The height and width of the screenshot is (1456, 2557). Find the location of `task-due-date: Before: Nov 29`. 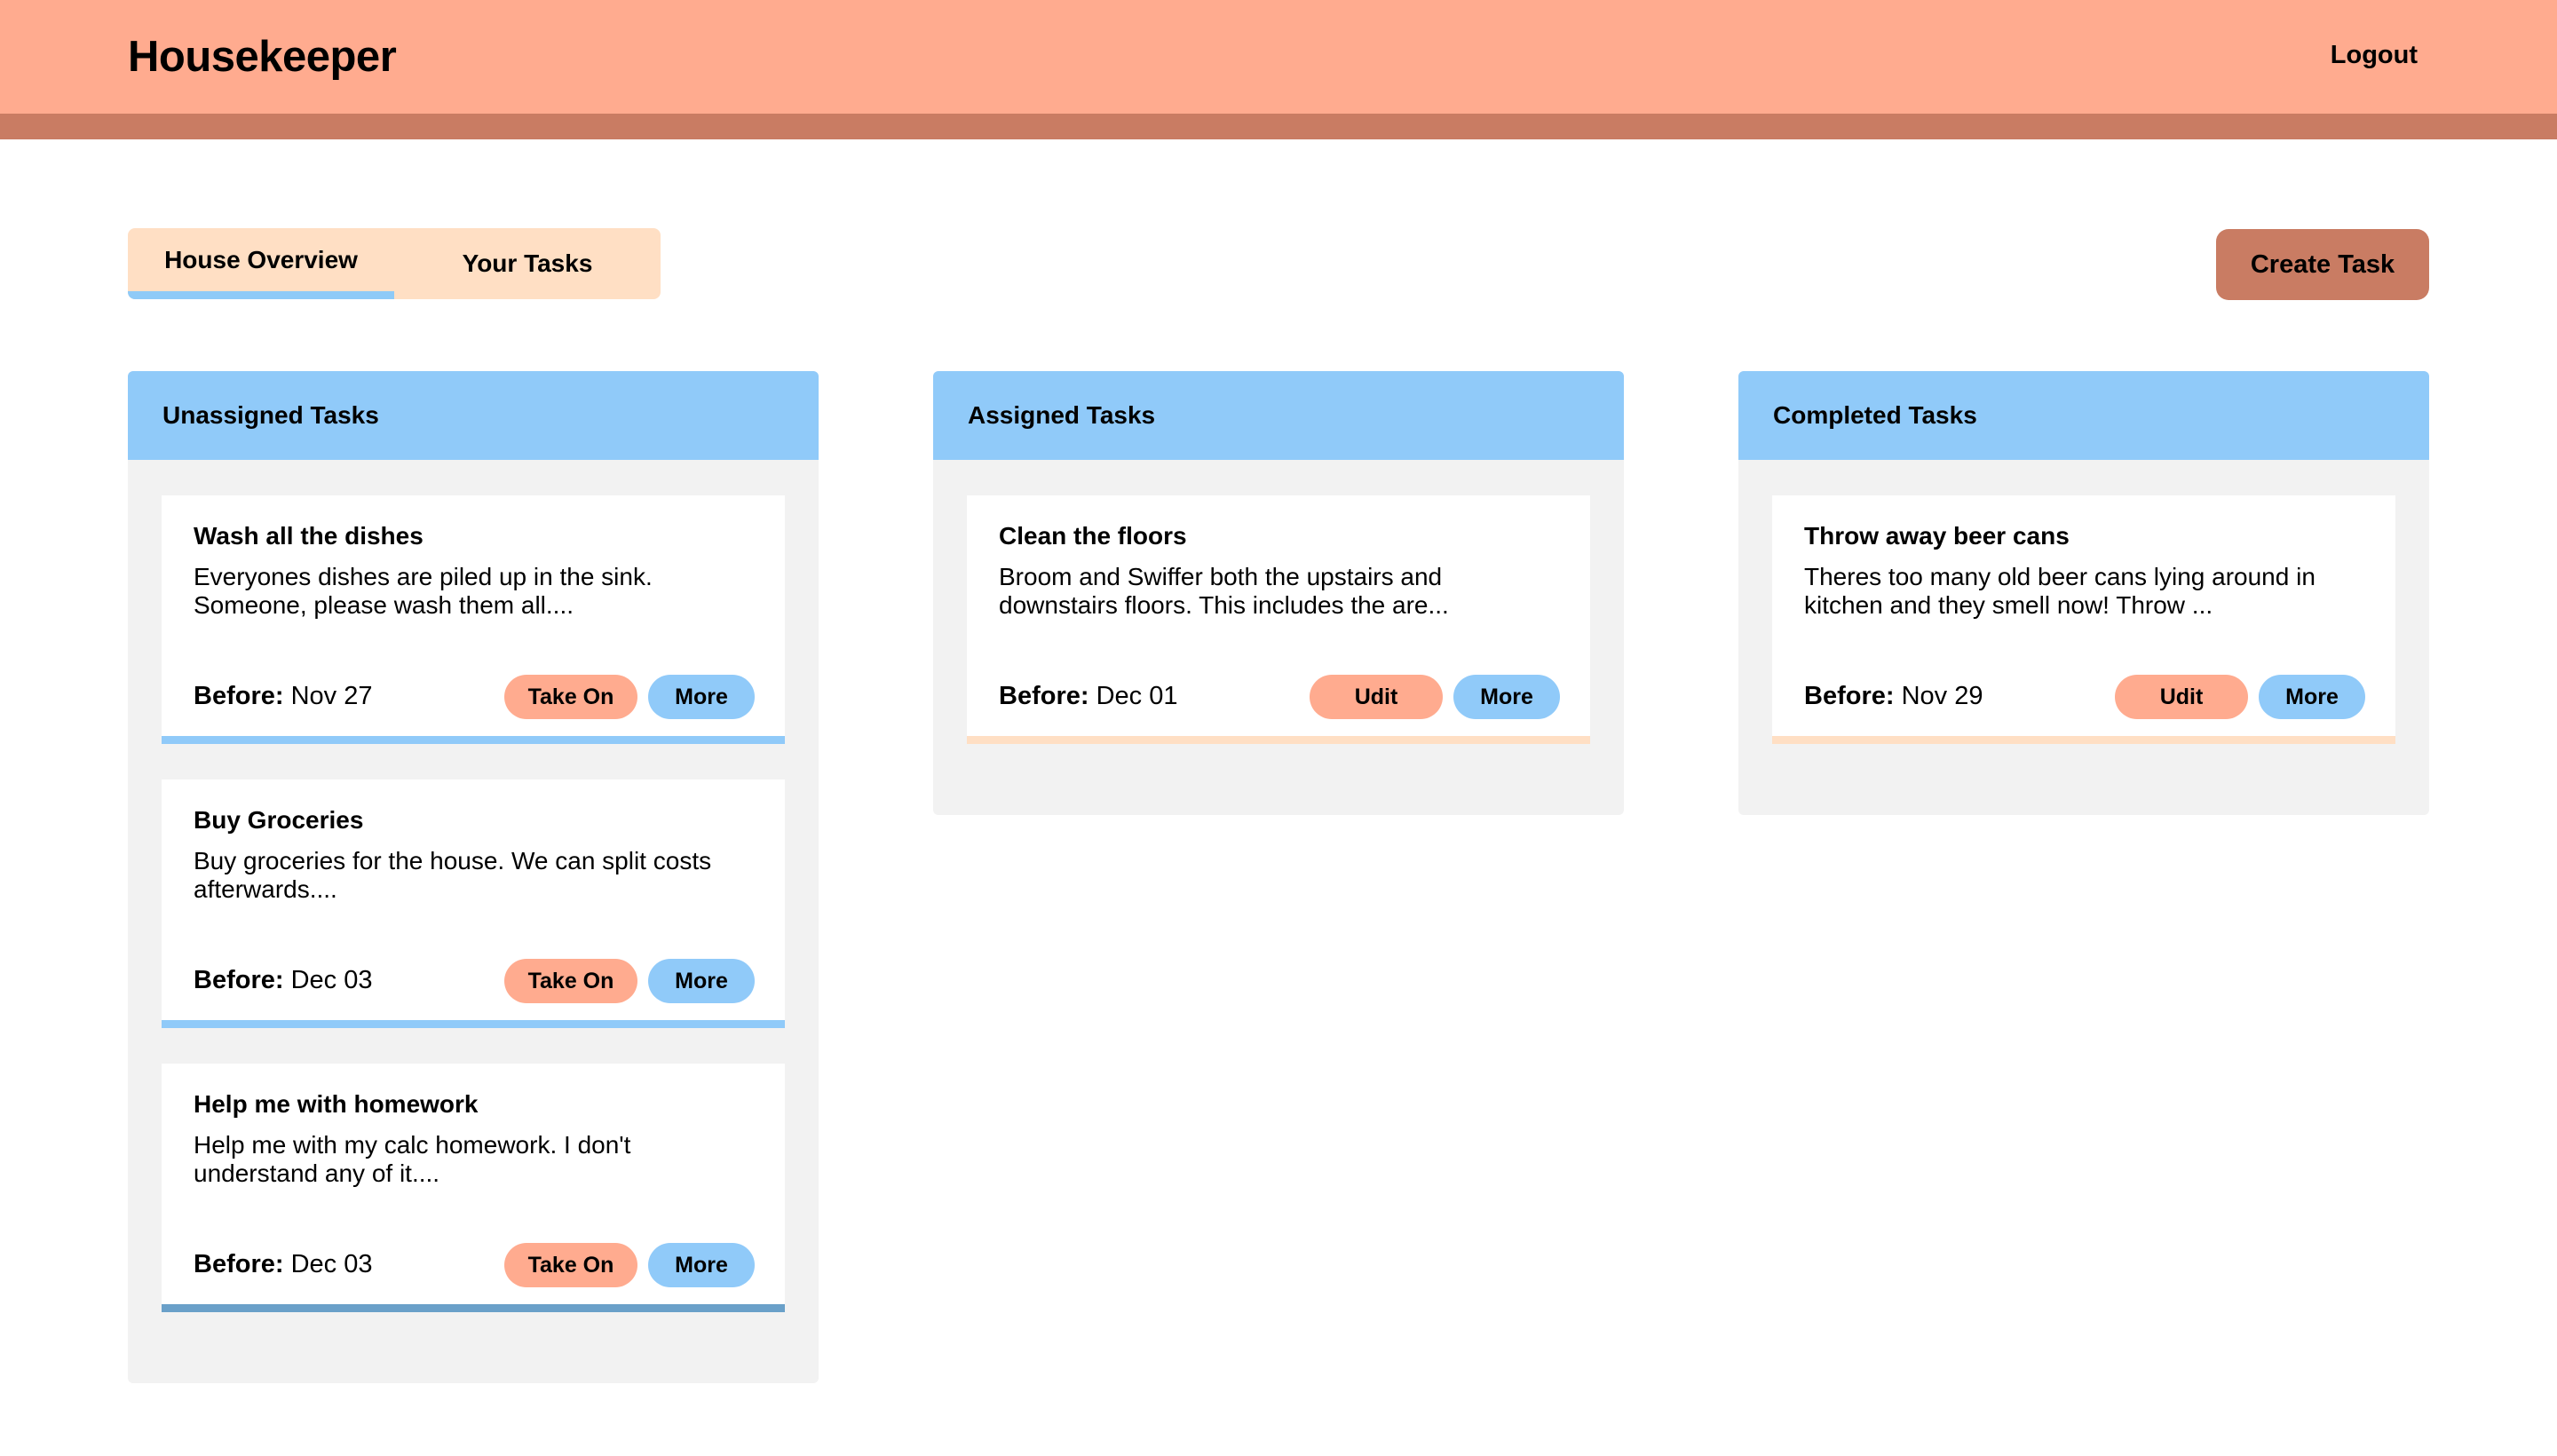

task-due-date: Before: Nov 29 is located at coordinates (1893, 696).